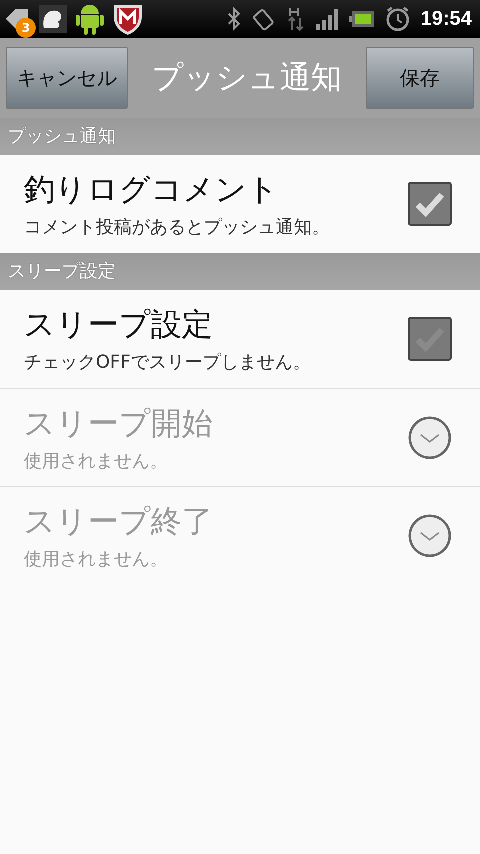  I want to click on battery-icon, so click(361, 19).